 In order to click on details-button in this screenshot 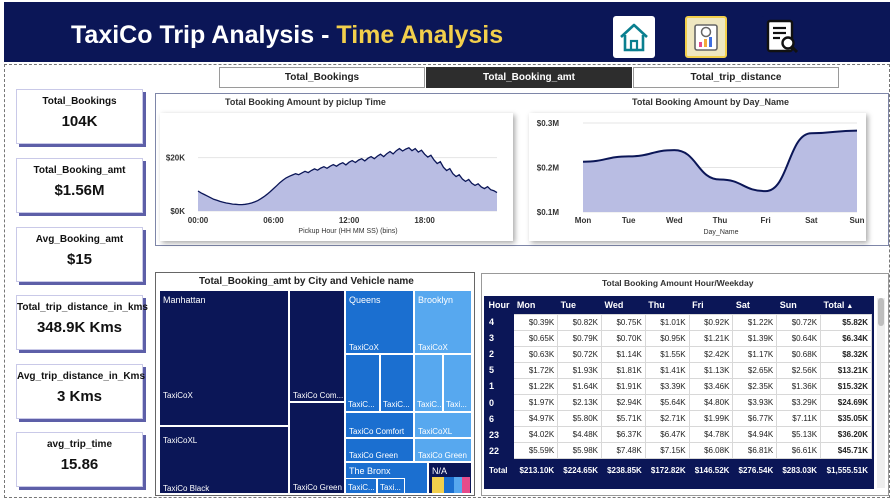, I will do `click(782, 37)`.